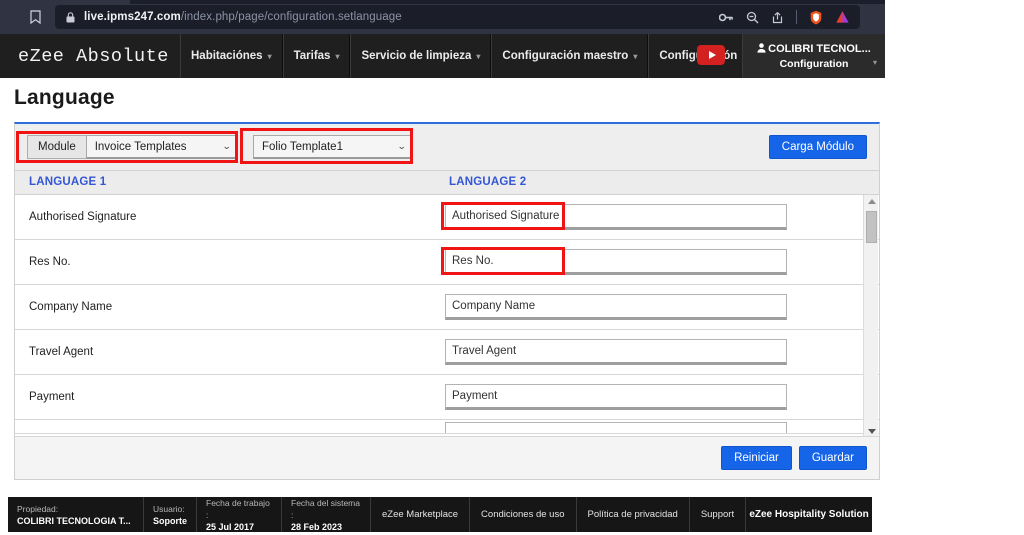 The image size is (1024, 535). I want to click on status-value: 28 Feb 2023, so click(317, 526).